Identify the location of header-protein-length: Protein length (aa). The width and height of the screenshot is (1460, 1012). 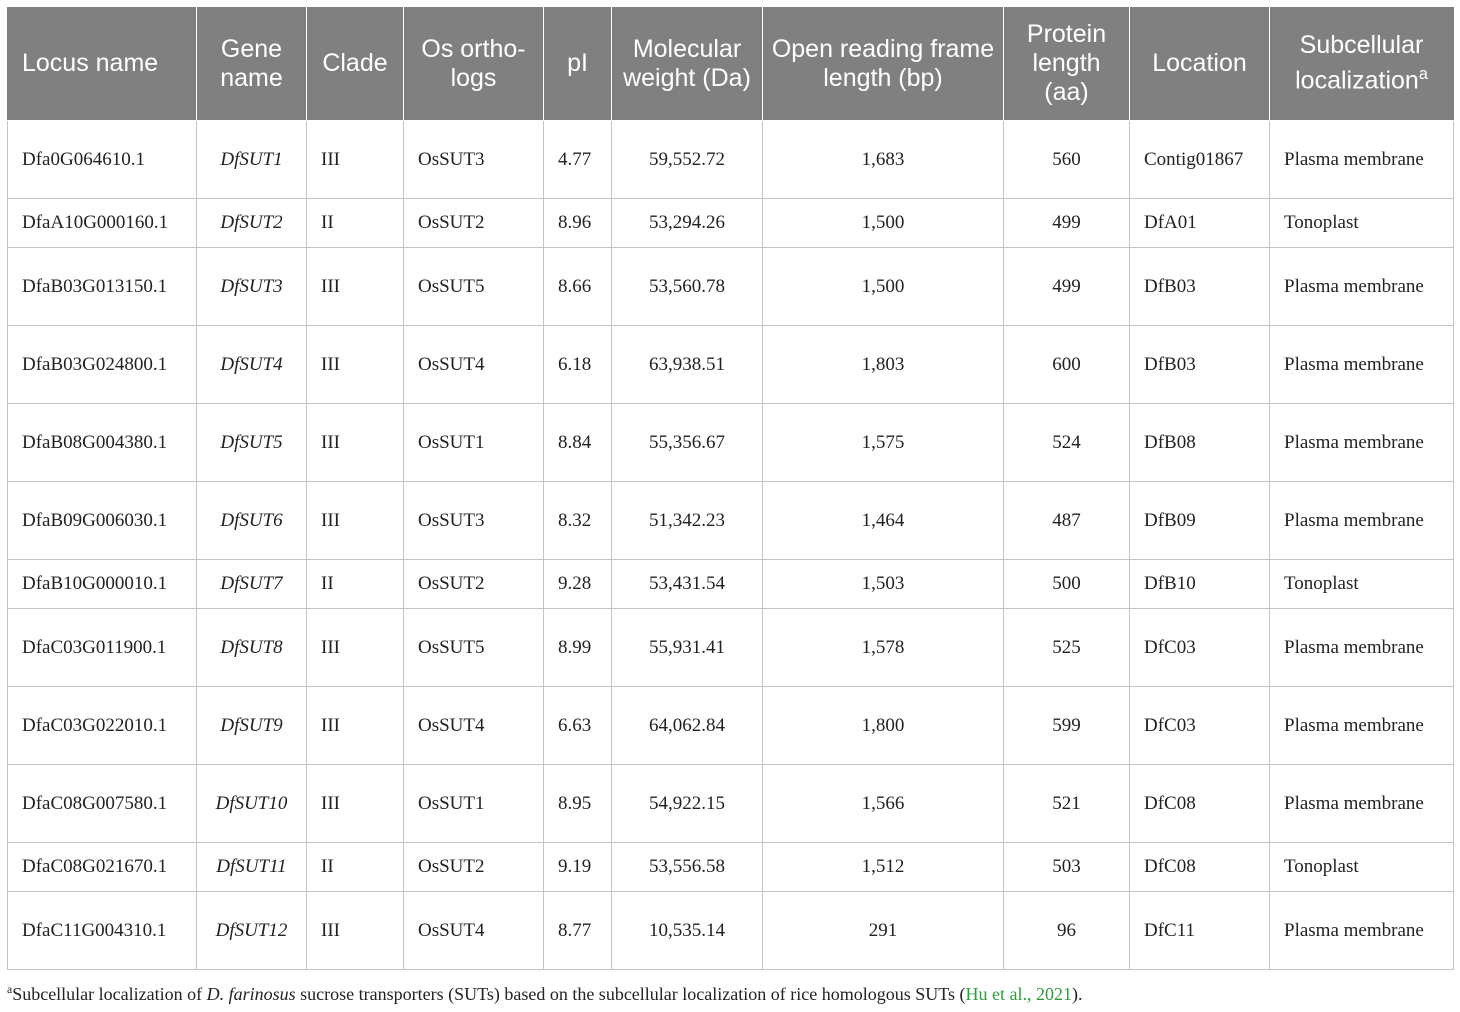
(1066, 64).